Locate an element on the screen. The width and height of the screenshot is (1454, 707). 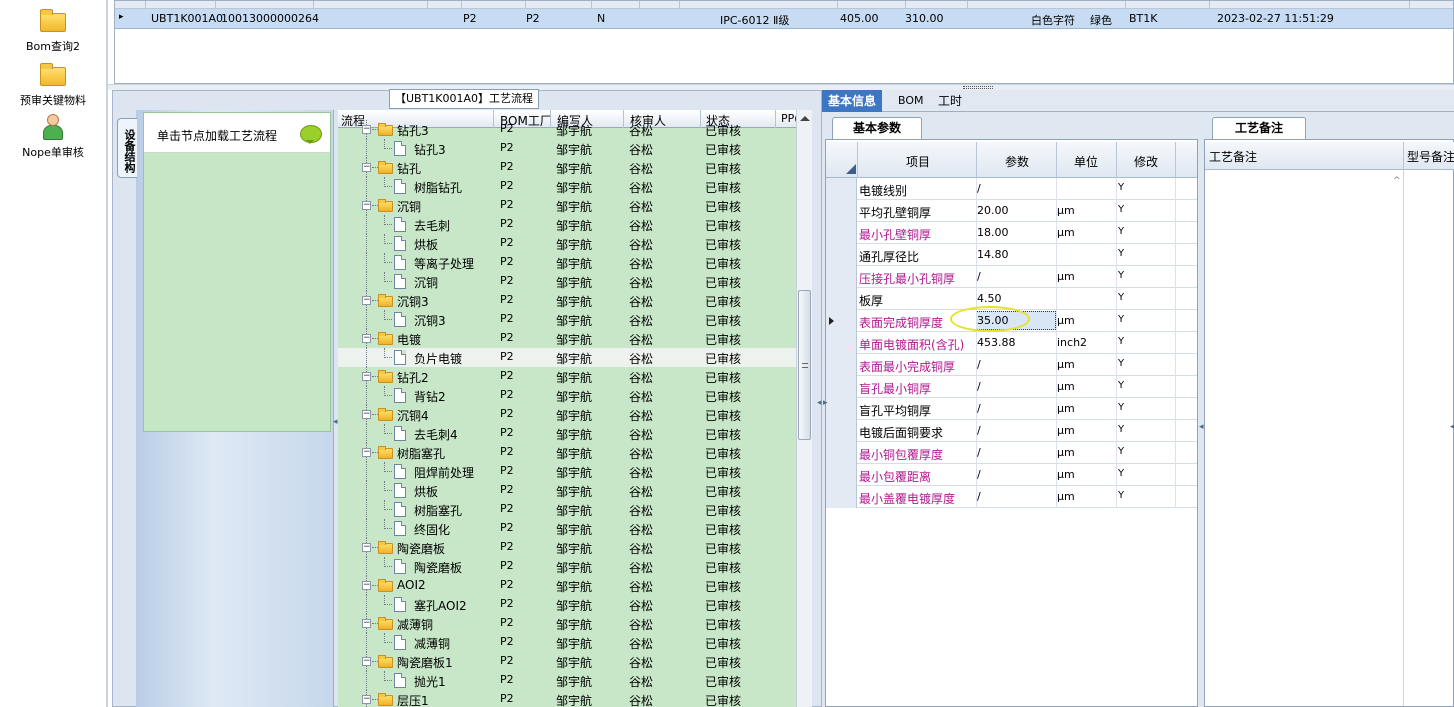
tree-node-step: 等离子处理 P2 邹宇航 谷松 已审核 is located at coordinates (567, 262).